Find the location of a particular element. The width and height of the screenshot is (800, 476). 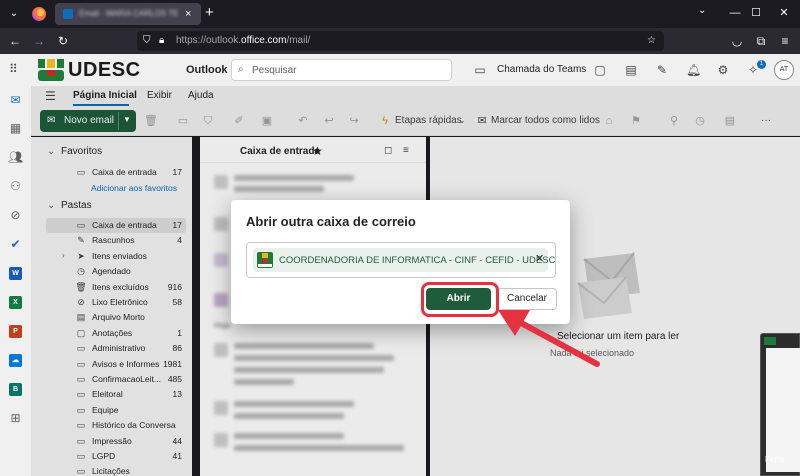

notification-badge: 1 is located at coordinates (761, 64).